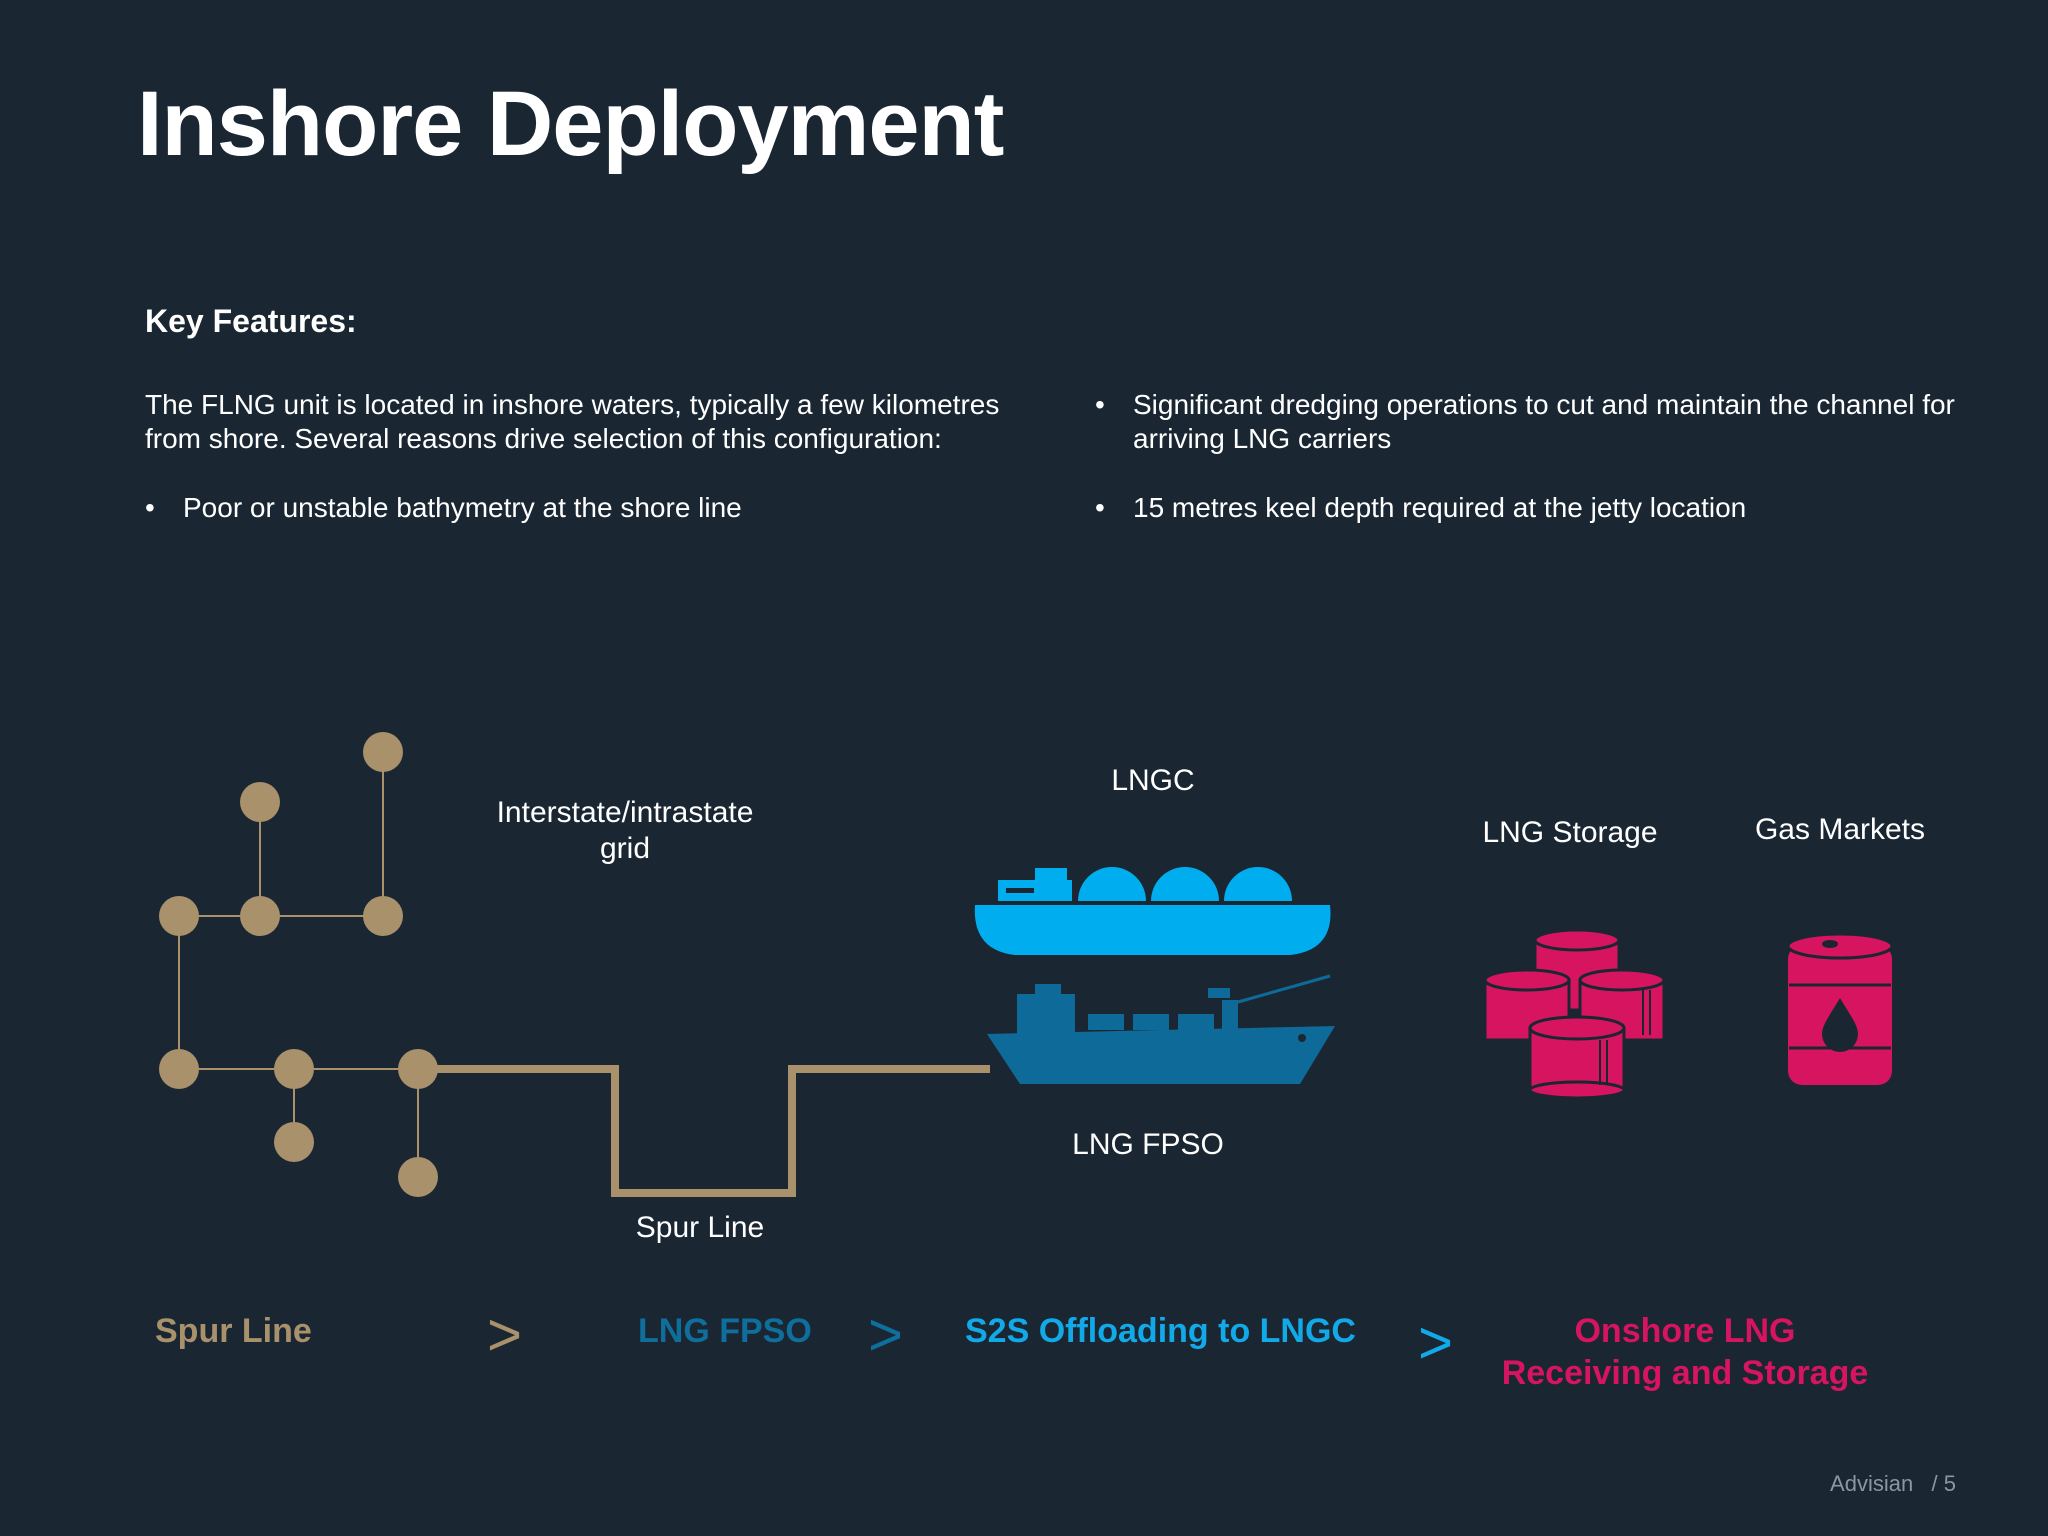  Describe the element at coordinates (1153, 780) in the screenshot. I see `lngc-label: LNGC` at that location.